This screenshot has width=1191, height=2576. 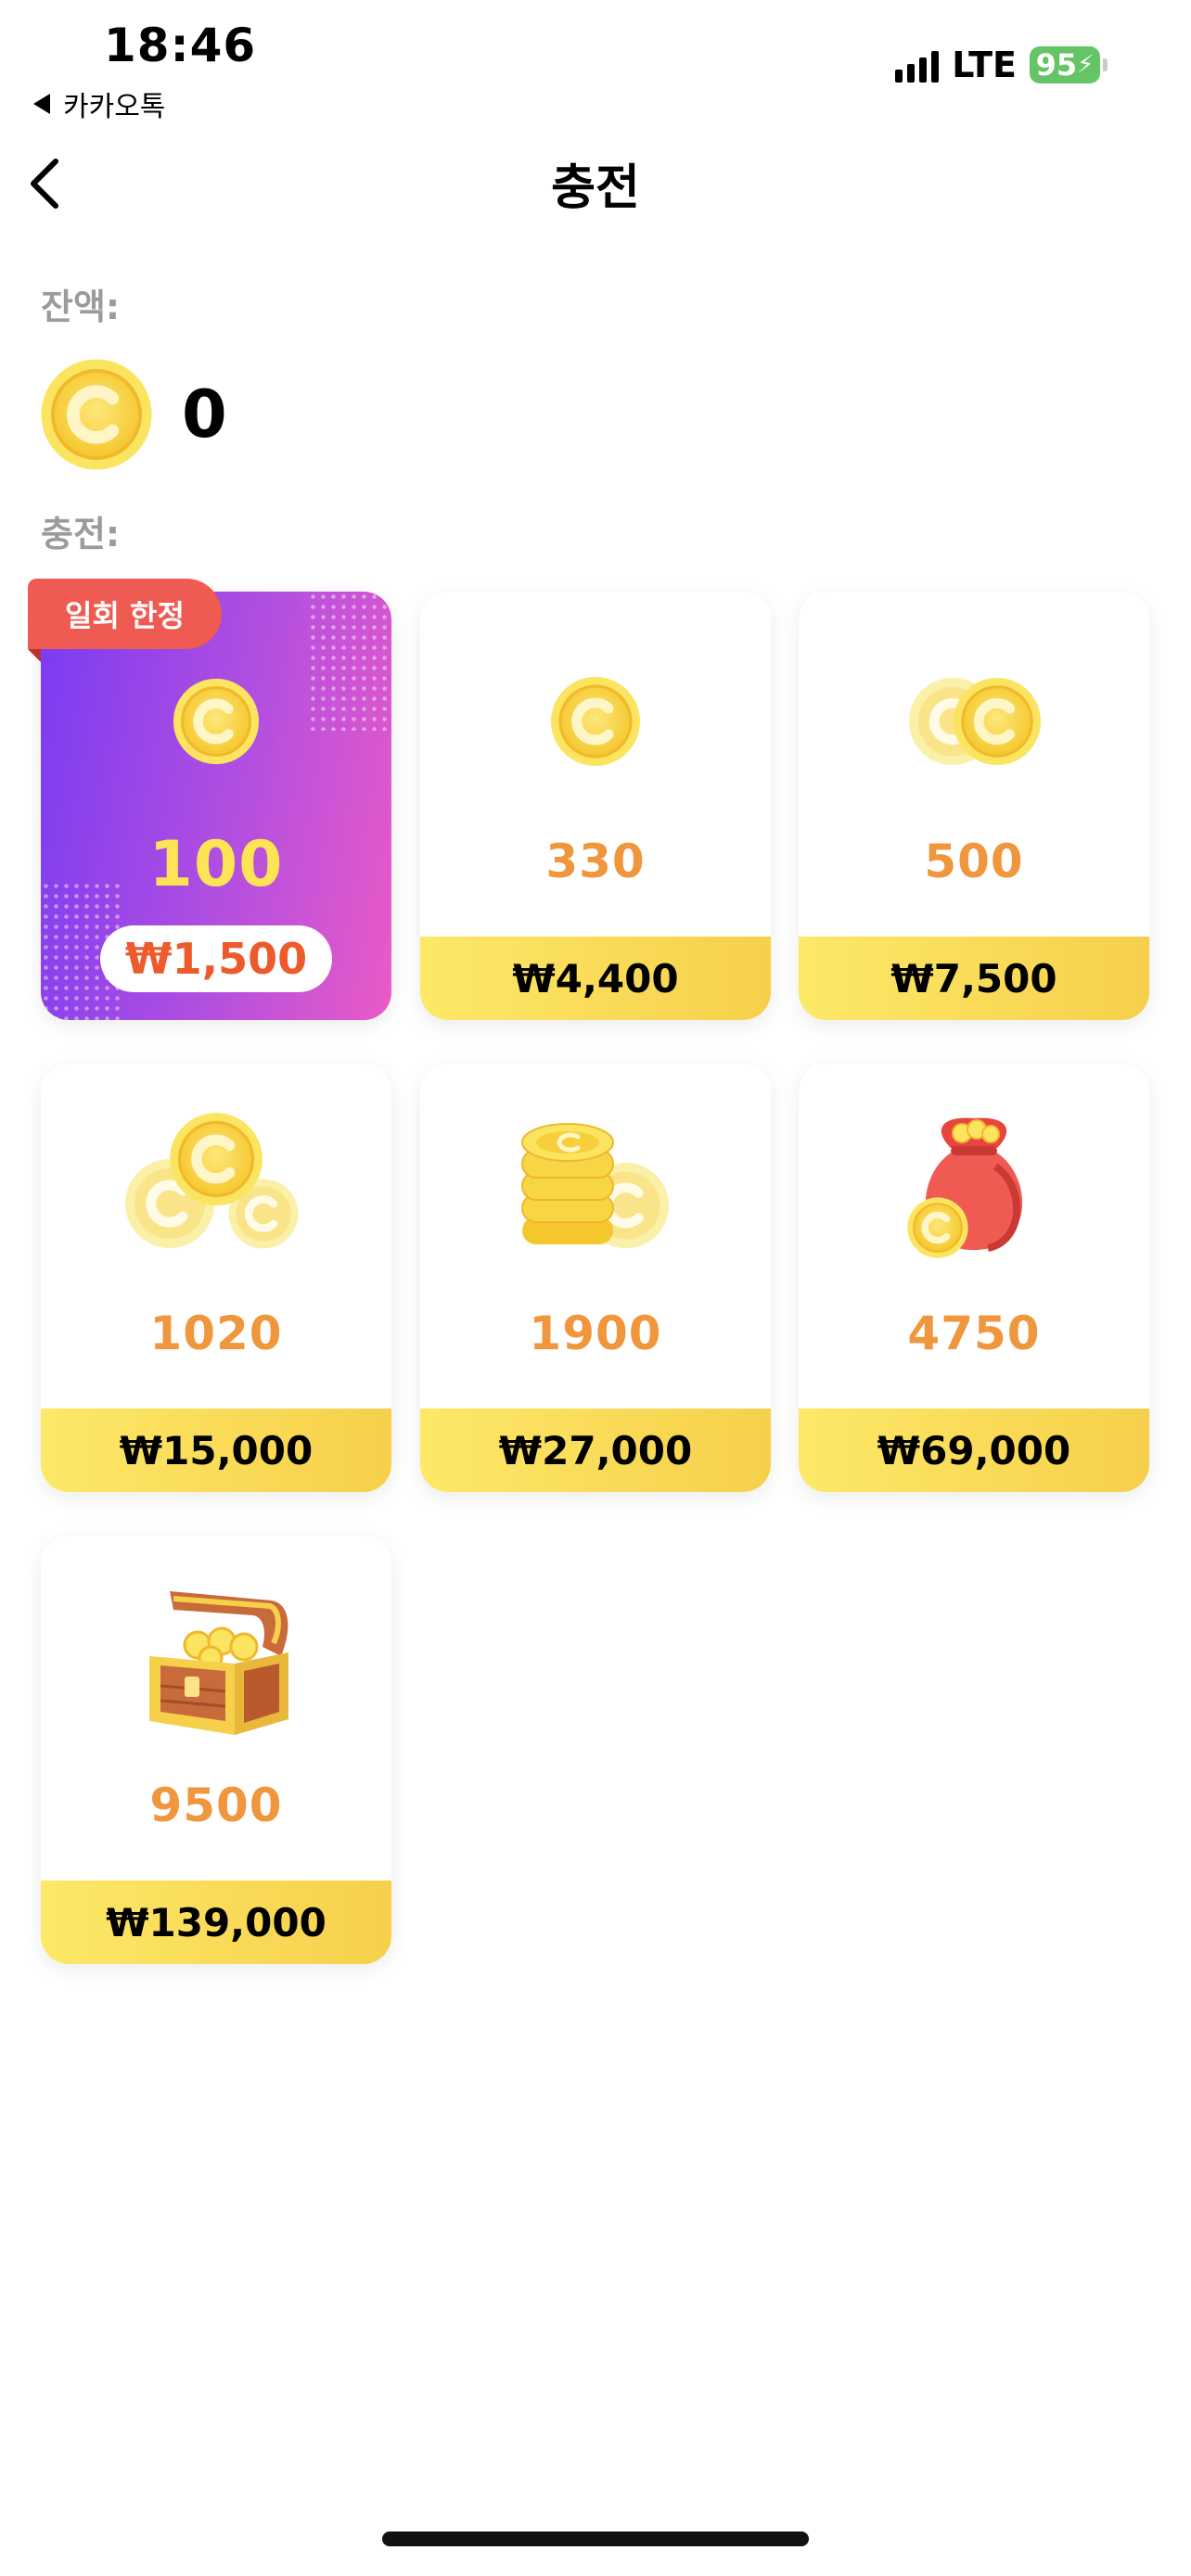 What do you see at coordinates (595, 1278) in the screenshot?
I see `package-card-1900: 1900 ₩27,000` at bounding box center [595, 1278].